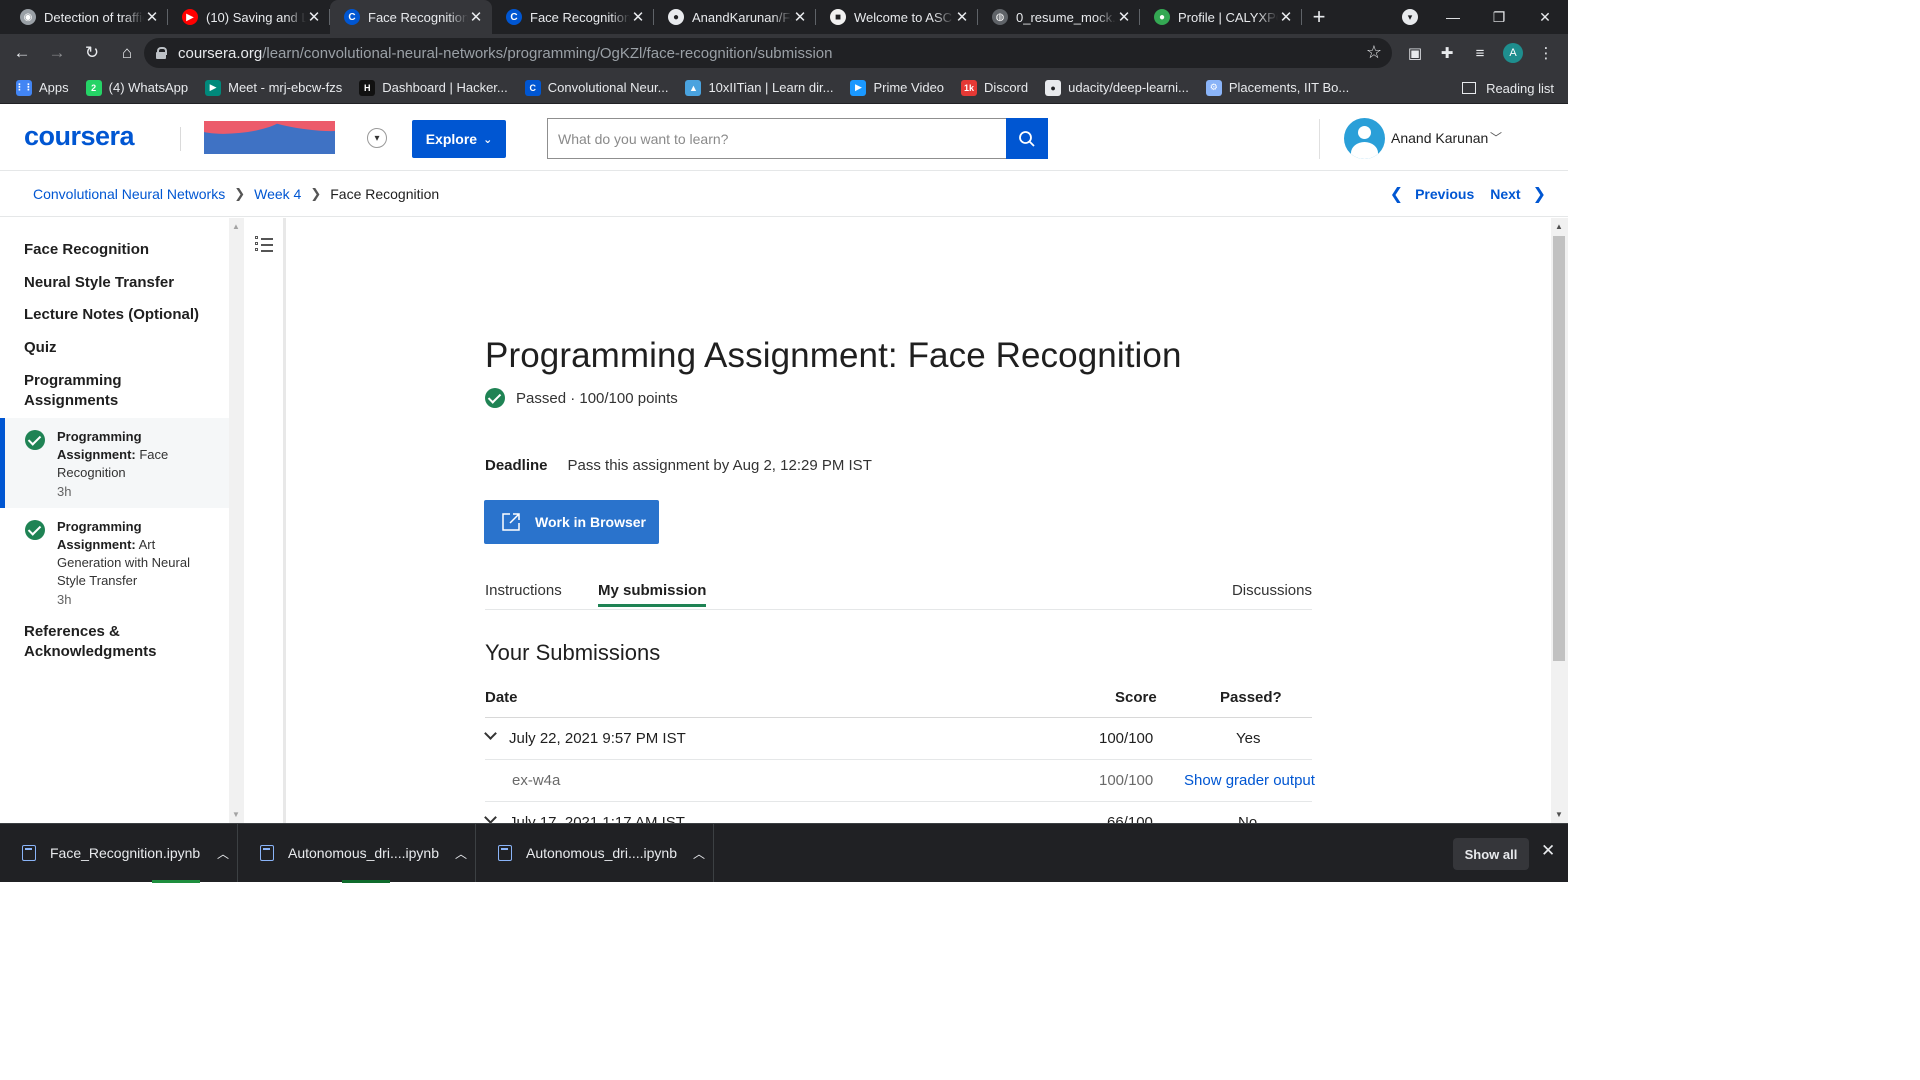  I want to click on work-in-browser-button: Work in Browser, so click(571, 522).